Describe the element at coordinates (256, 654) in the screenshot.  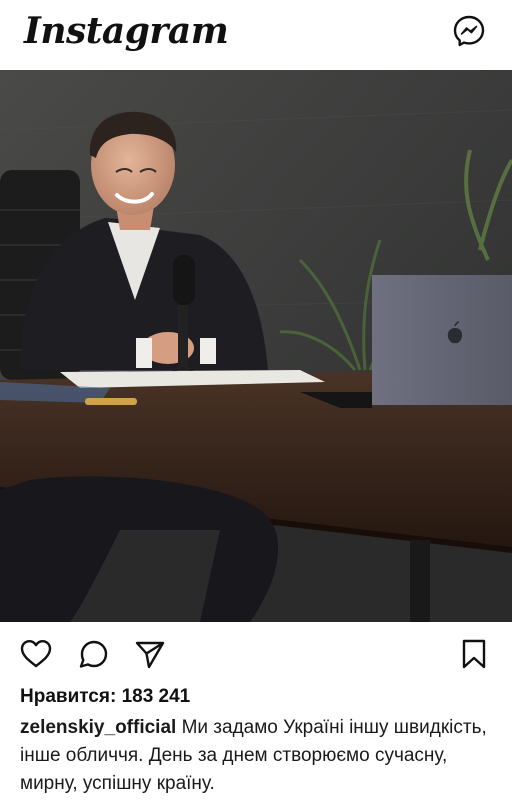
I see `post-actions` at that location.